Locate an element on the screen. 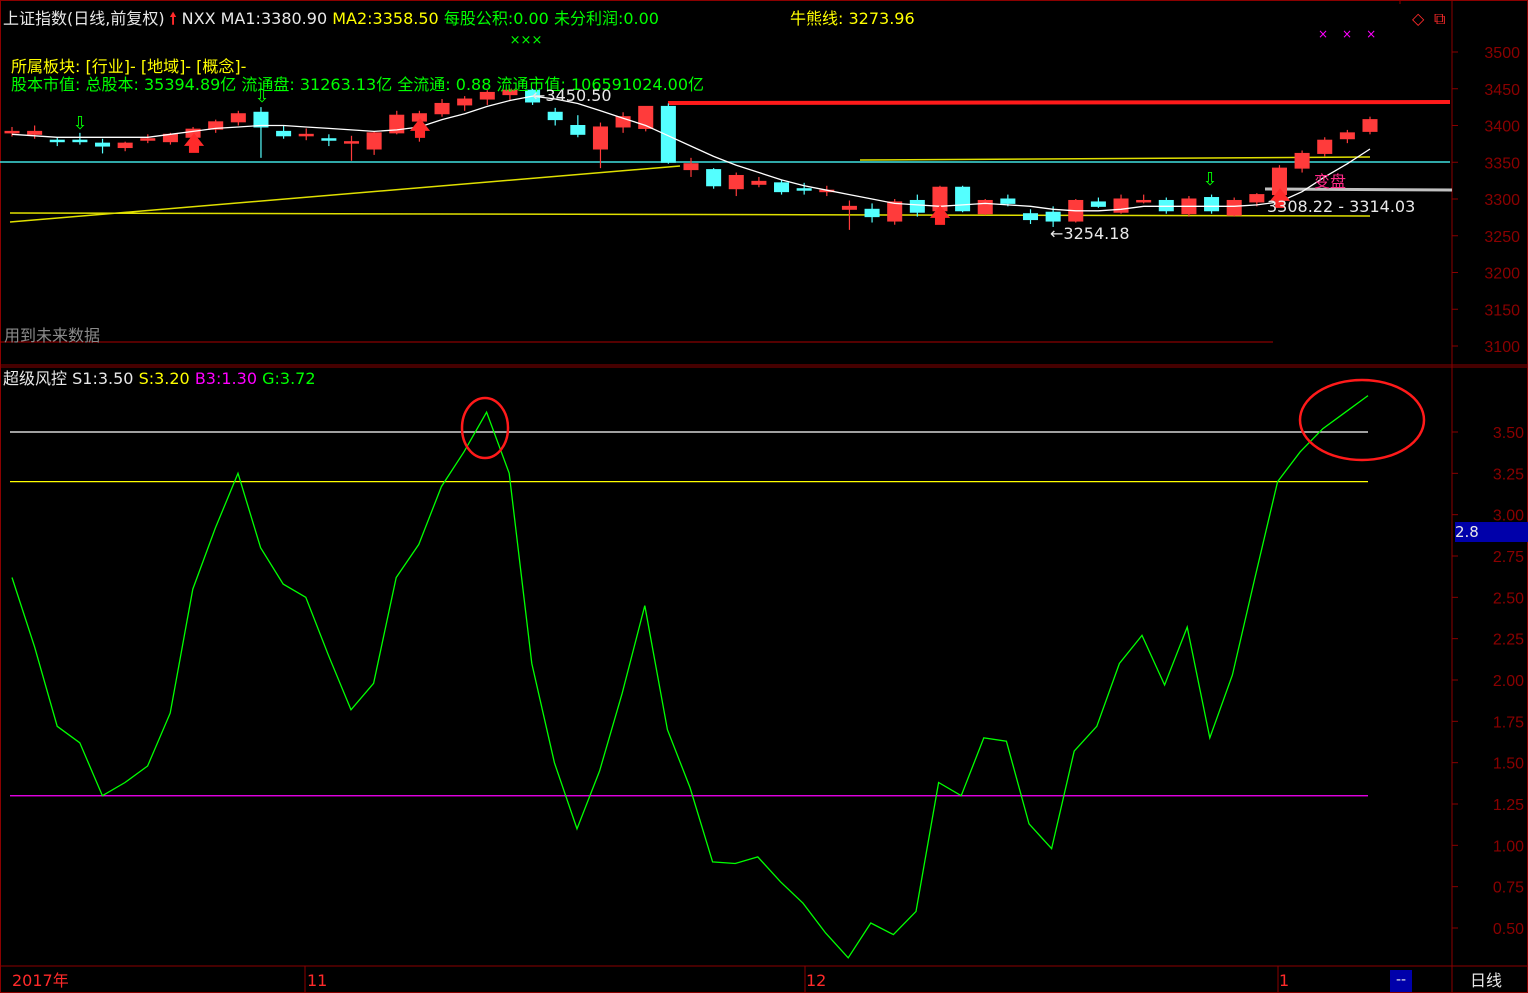 The width and height of the screenshot is (1528, 993). ma1-label: MA1: is located at coordinates (240, 18).